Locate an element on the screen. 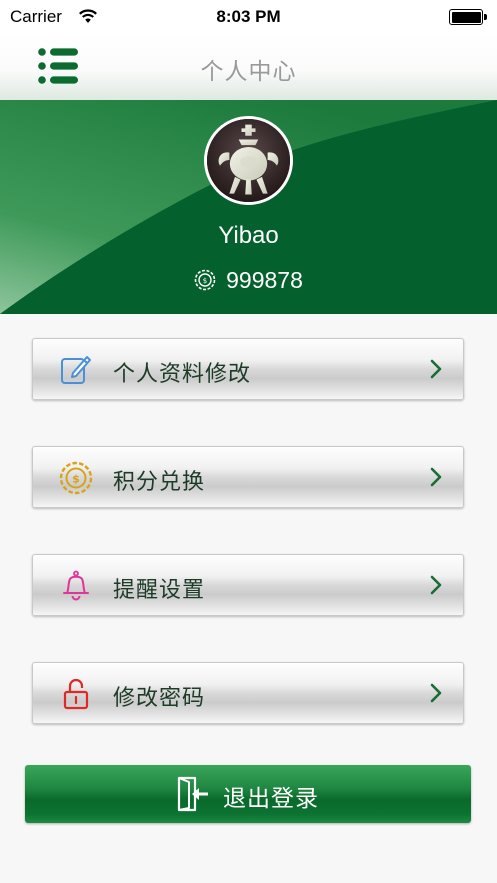 This screenshot has width=497, height=883. jade-censer-avatar is located at coordinates (248, 160).